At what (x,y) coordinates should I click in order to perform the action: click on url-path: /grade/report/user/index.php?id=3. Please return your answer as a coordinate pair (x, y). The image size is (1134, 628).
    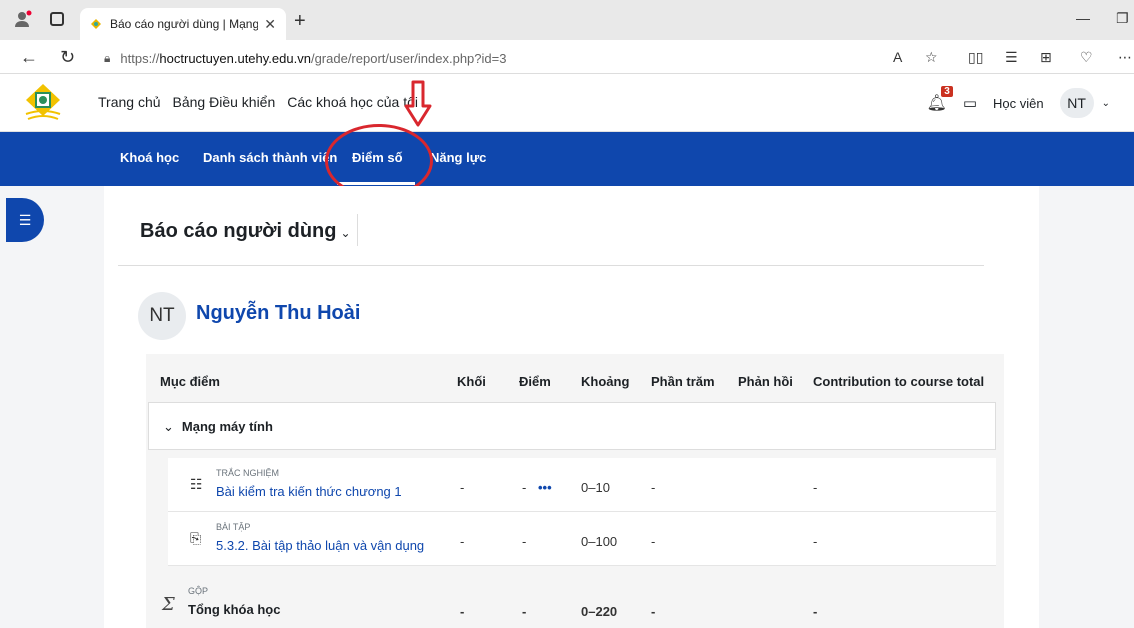
    Looking at the image, I should click on (408, 58).